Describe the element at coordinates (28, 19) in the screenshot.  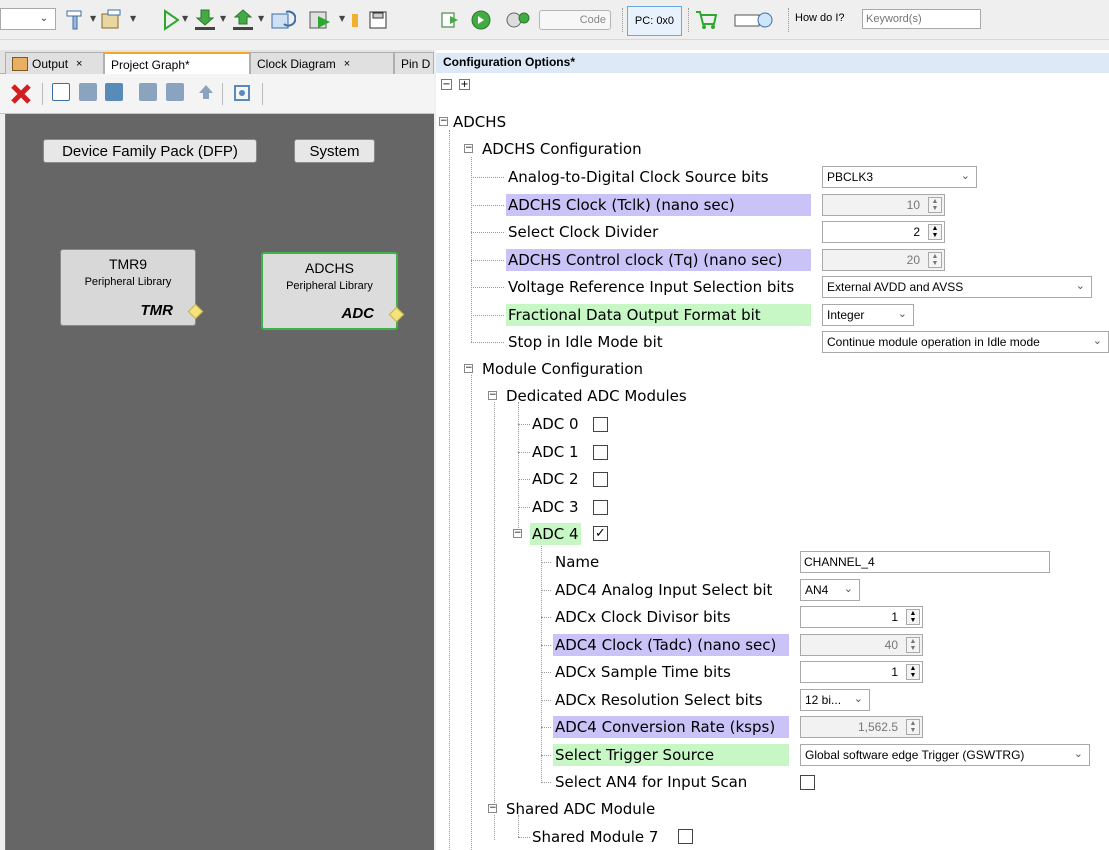
I see `configuration-combo: ⌄` at that location.